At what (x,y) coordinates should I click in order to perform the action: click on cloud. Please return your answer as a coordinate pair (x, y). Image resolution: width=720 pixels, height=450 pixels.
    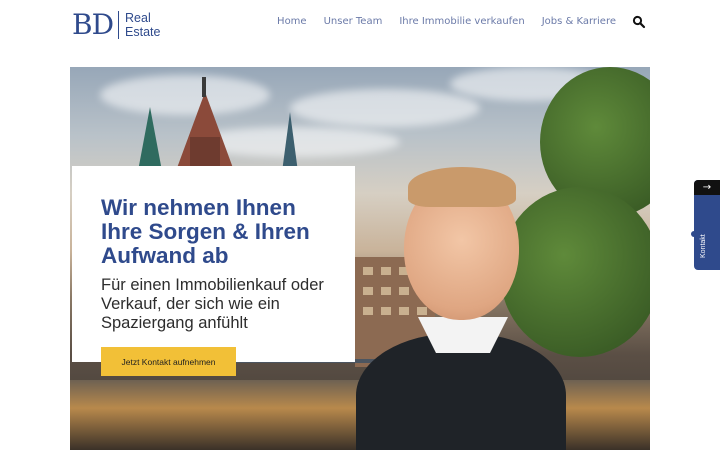
    Looking at the image, I should click on (385, 108).